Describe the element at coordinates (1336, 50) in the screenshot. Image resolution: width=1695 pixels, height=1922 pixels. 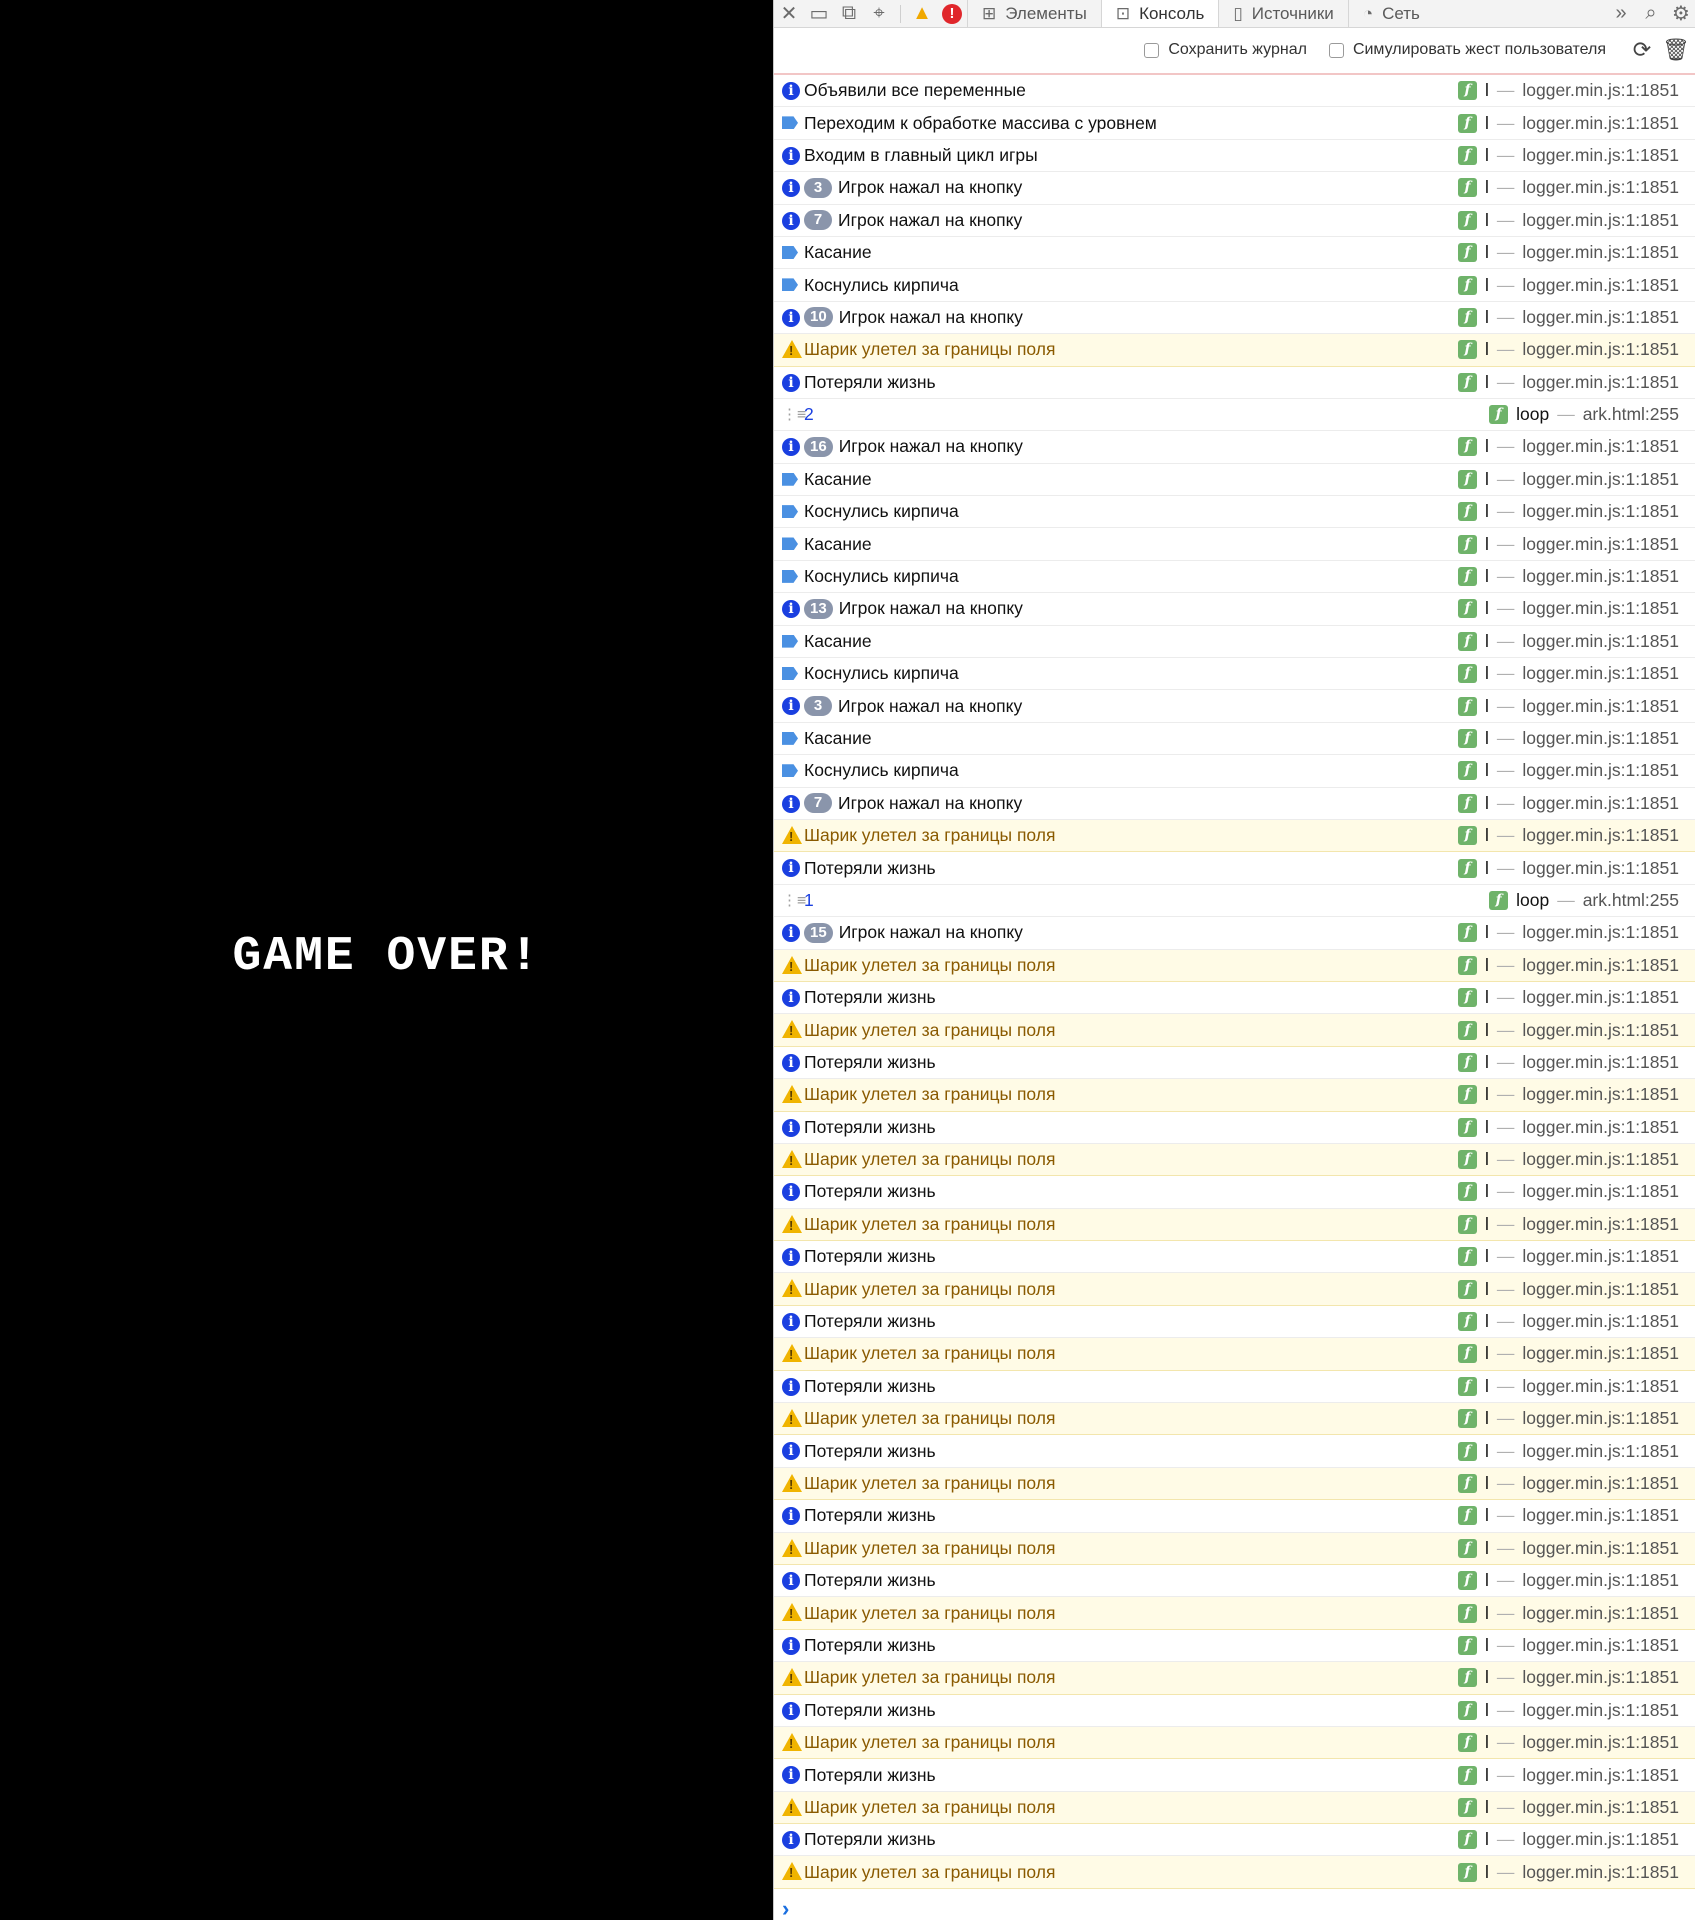
I see `checkbox-box` at that location.